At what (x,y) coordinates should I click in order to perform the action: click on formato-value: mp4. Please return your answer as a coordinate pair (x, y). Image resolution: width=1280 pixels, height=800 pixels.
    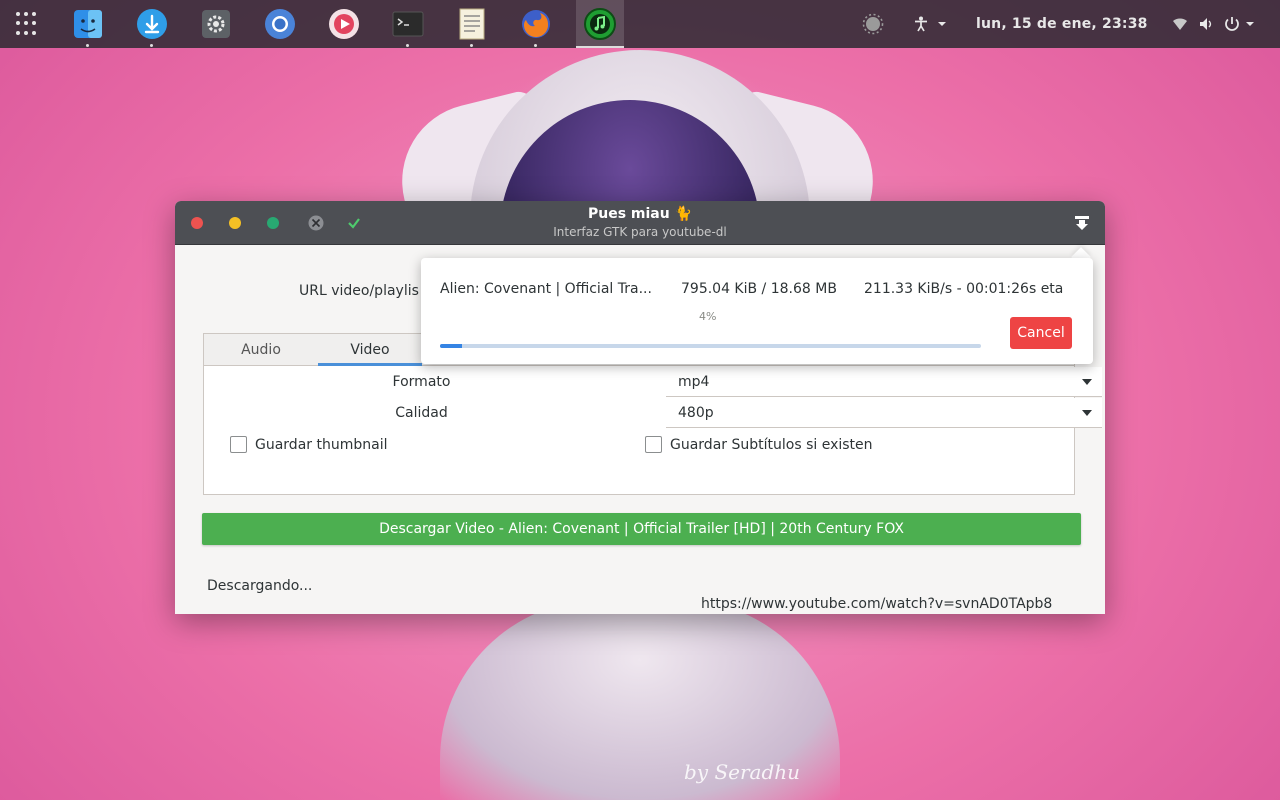
    Looking at the image, I should click on (694, 382).